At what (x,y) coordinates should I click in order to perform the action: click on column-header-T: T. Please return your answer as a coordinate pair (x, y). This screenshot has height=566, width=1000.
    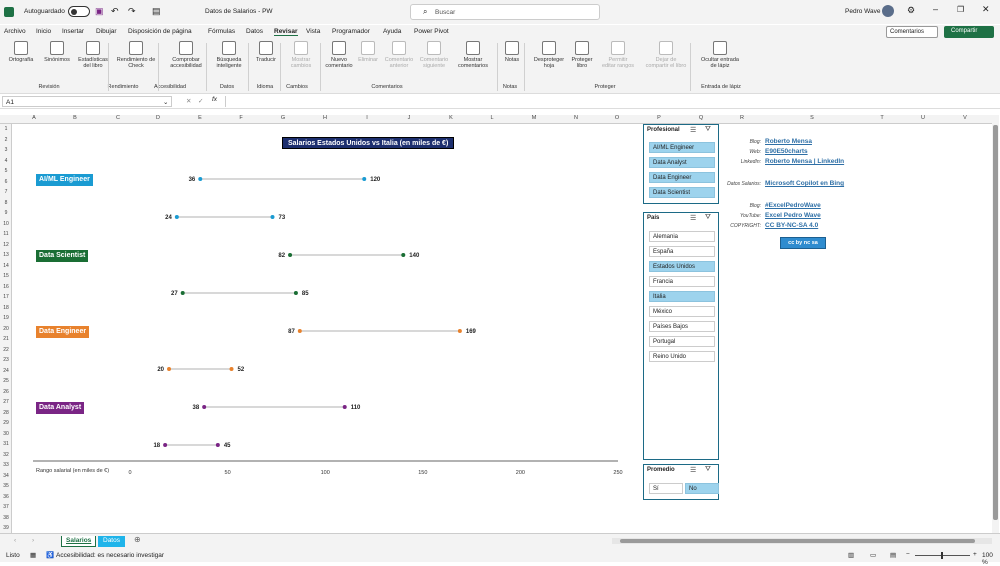
    Looking at the image, I should click on (882, 118).